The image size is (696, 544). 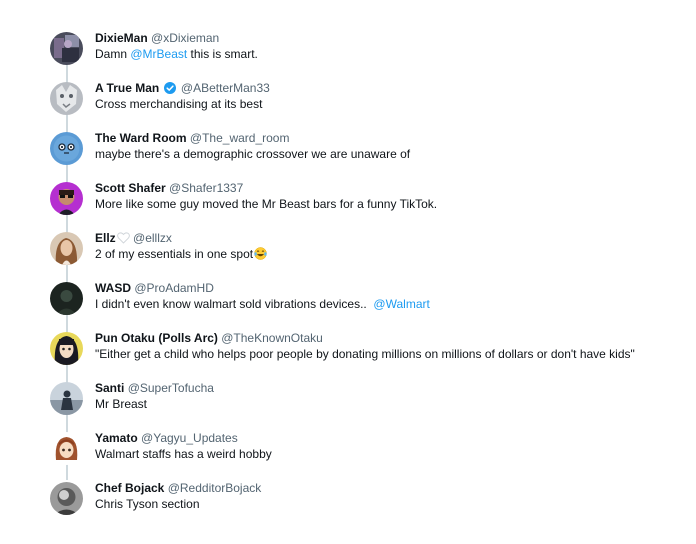 I want to click on verified-badge-icon, so click(x=169, y=88).